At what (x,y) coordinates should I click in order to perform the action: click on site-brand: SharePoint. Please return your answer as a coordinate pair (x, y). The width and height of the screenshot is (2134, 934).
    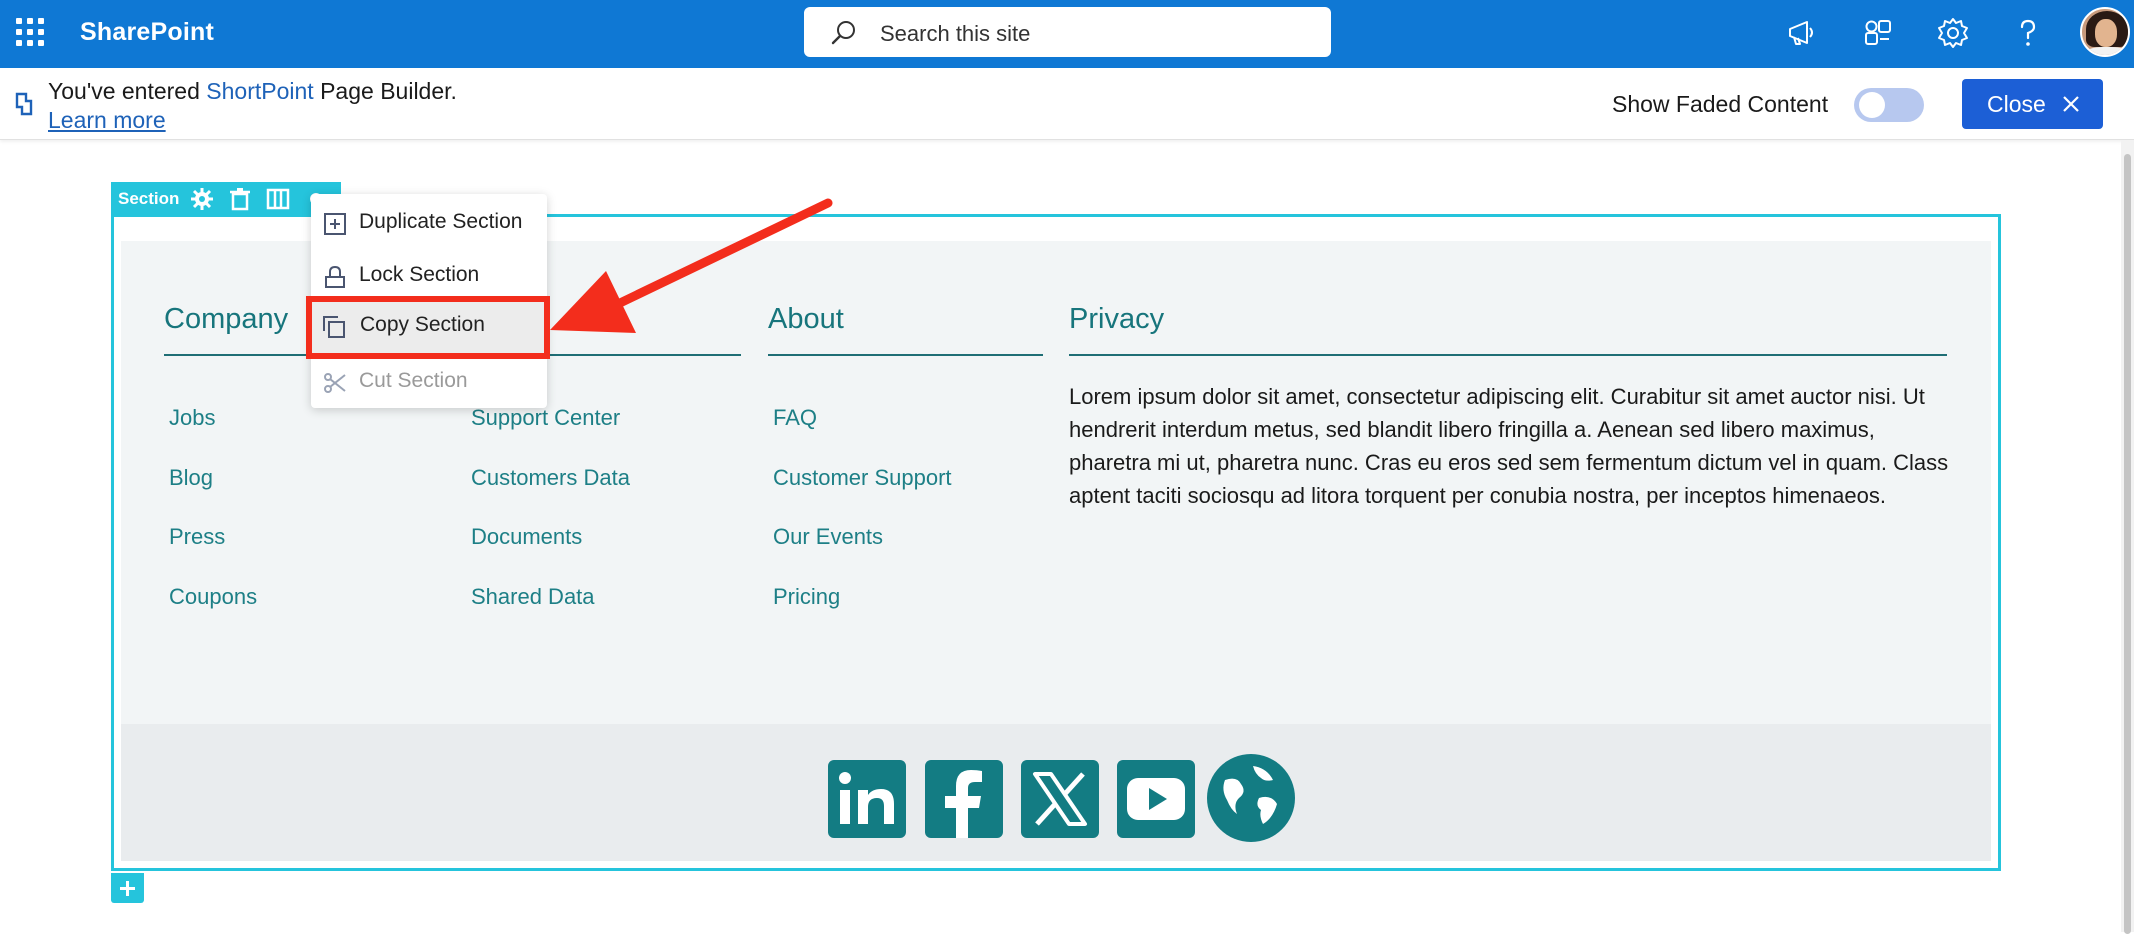
    Looking at the image, I should click on (147, 32).